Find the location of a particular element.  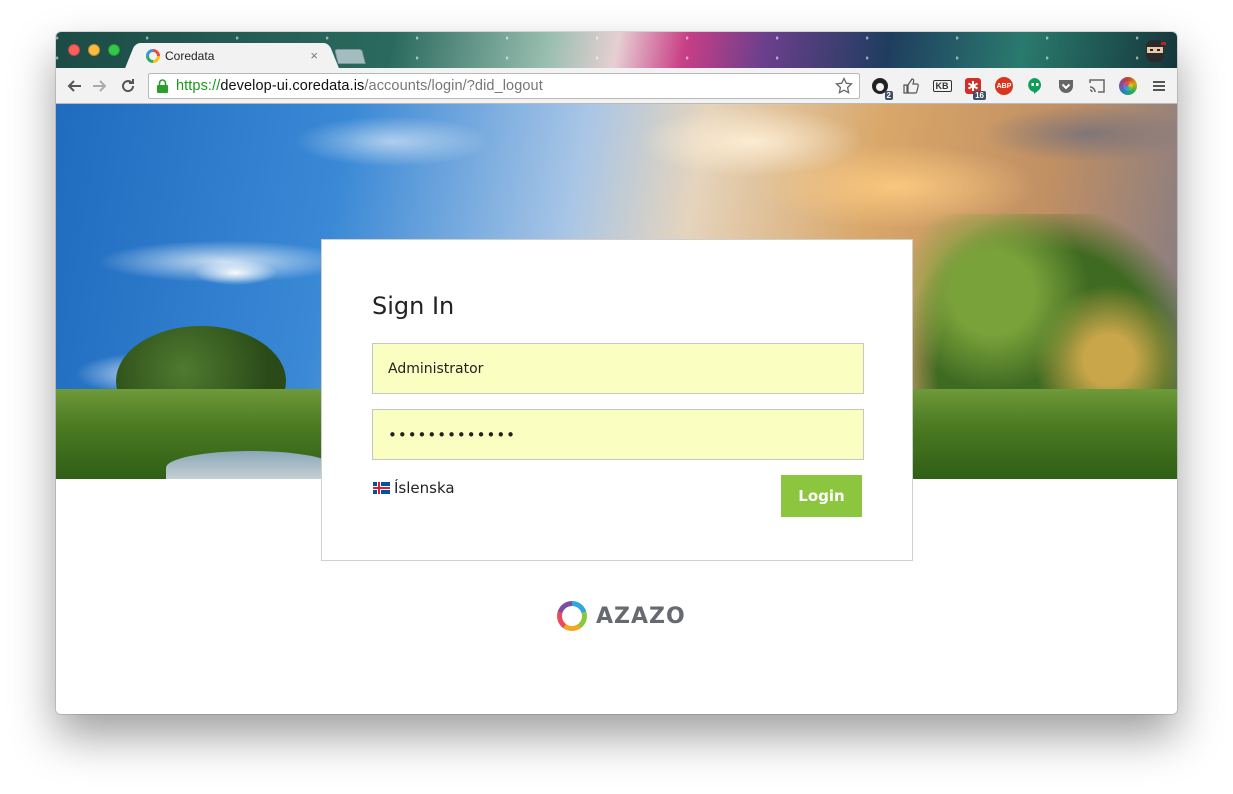

reload-button is located at coordinates (128, 86).